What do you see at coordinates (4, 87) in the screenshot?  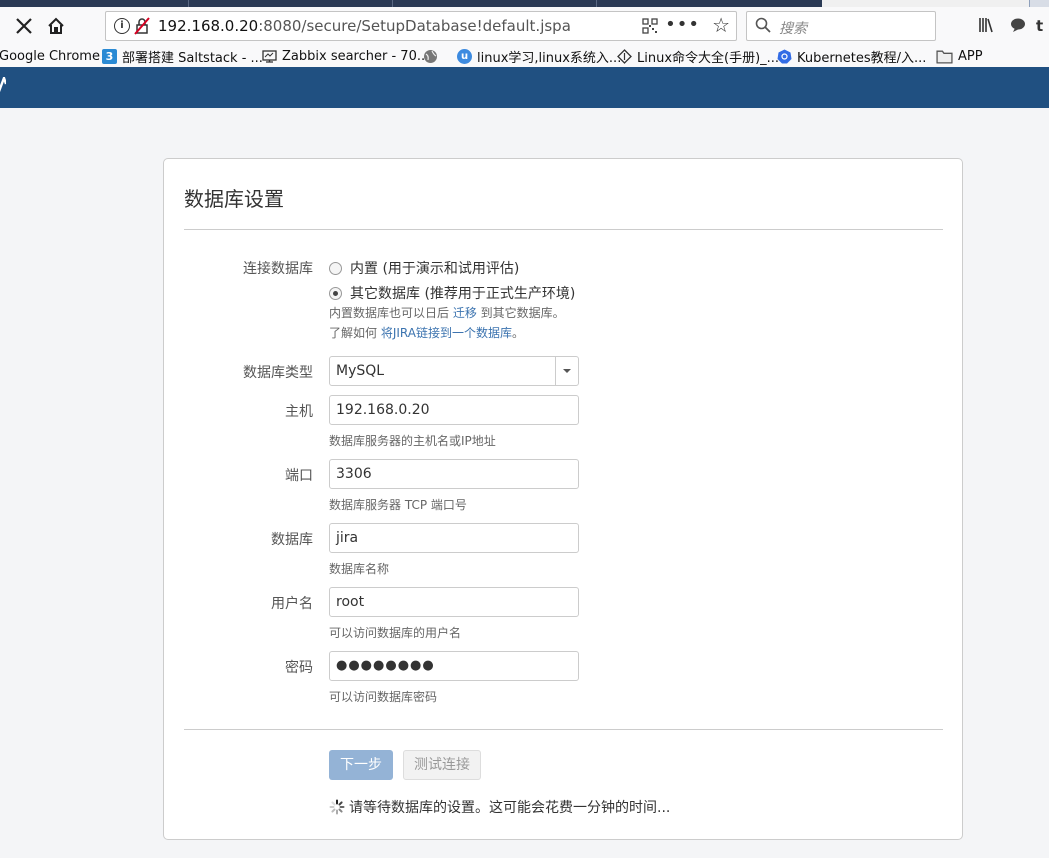 I see `logo-icon` at bounding box center [4, 87].